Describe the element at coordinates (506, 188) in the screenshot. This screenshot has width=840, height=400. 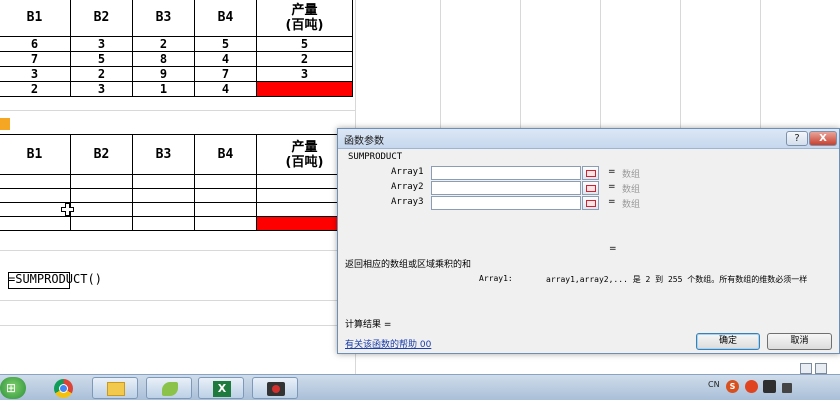
I see `array2-input` at that location.